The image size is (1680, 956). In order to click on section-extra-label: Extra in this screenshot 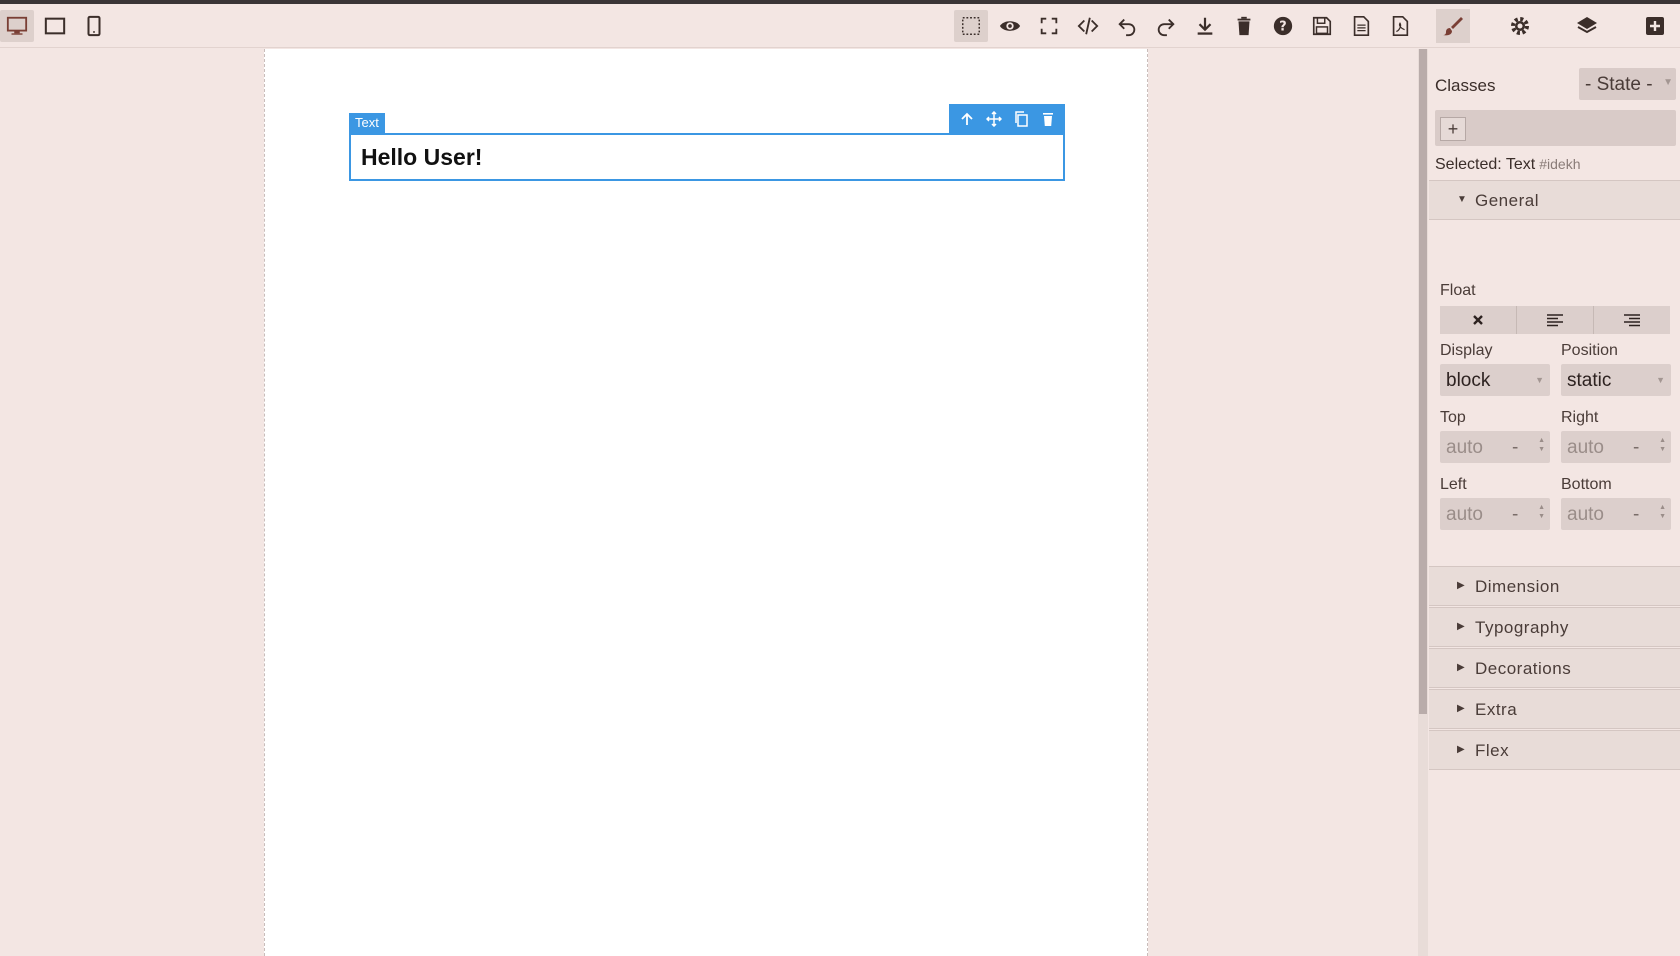, I will do `click(1496, 709)`.